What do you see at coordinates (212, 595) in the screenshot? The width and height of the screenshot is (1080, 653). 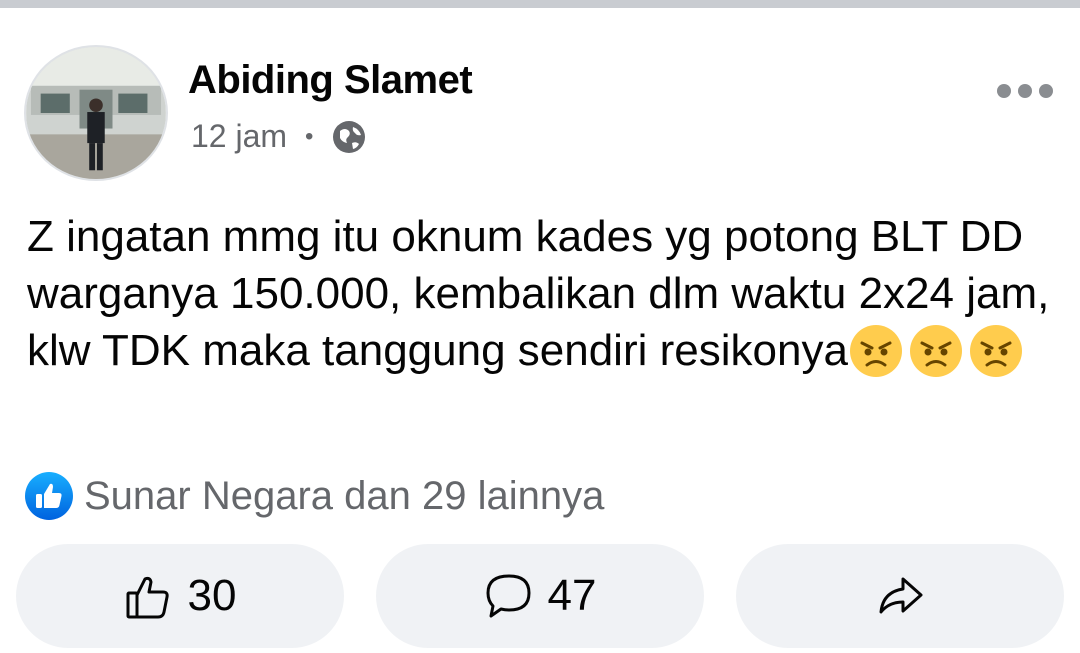 I see `like-count: 30` at bounding box center [212, 595].